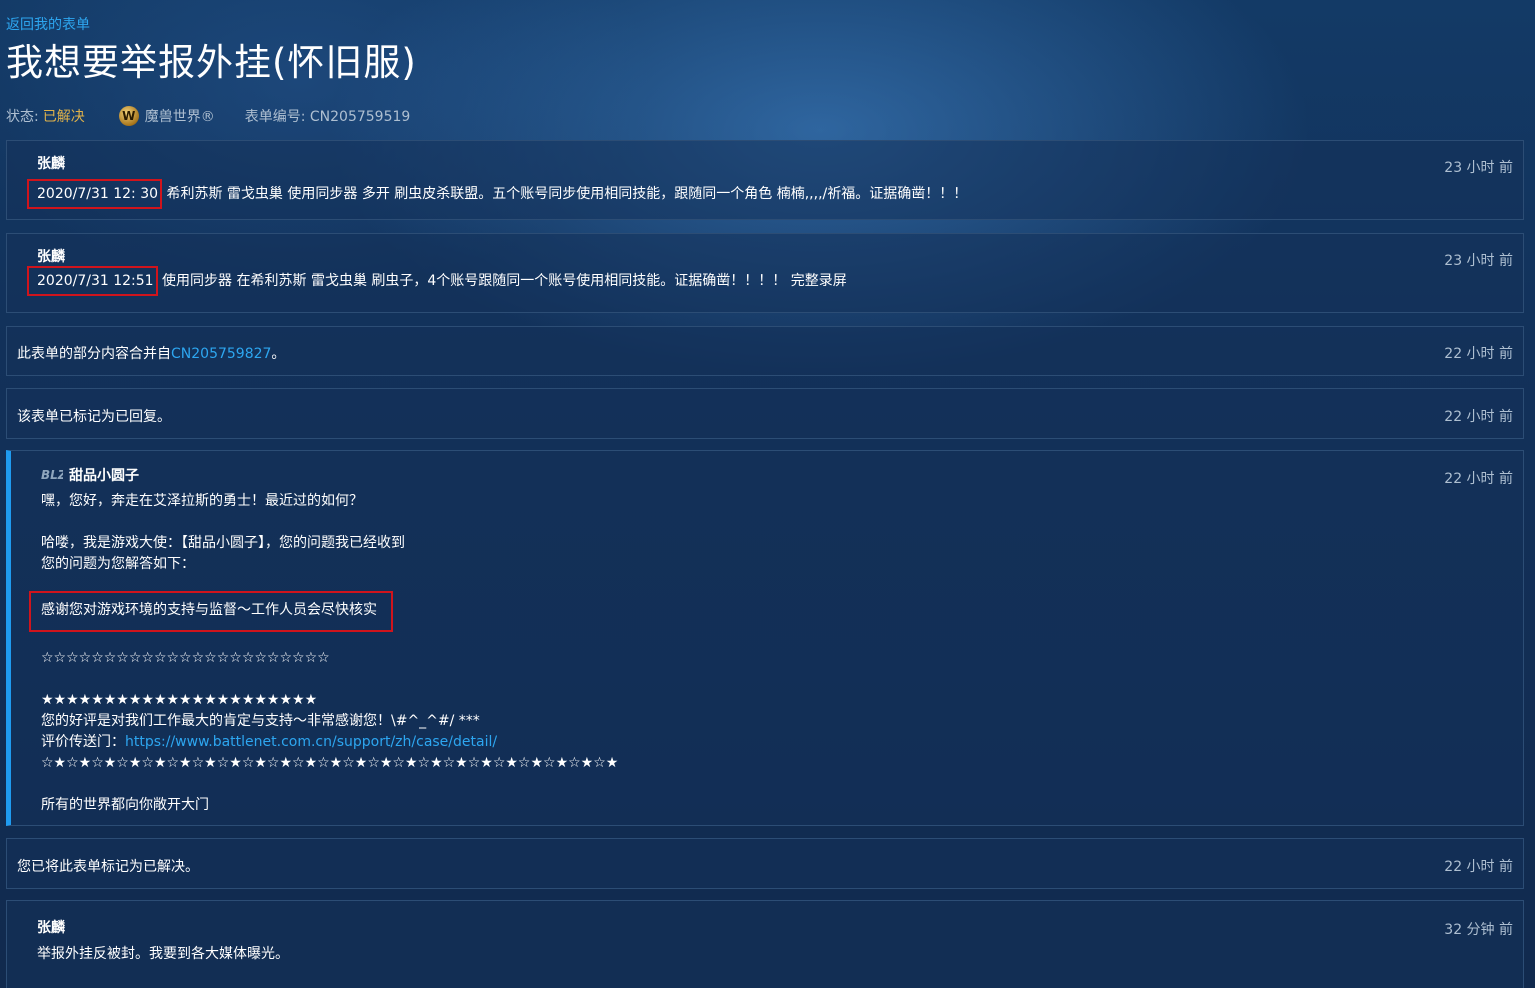 The image size is (1535, 988). Describe the element at coordinates (765, 351) in the screenshot. I see `system-message: 此表单的部分内容合并自CN205759827。 22 小时 前` at that location.